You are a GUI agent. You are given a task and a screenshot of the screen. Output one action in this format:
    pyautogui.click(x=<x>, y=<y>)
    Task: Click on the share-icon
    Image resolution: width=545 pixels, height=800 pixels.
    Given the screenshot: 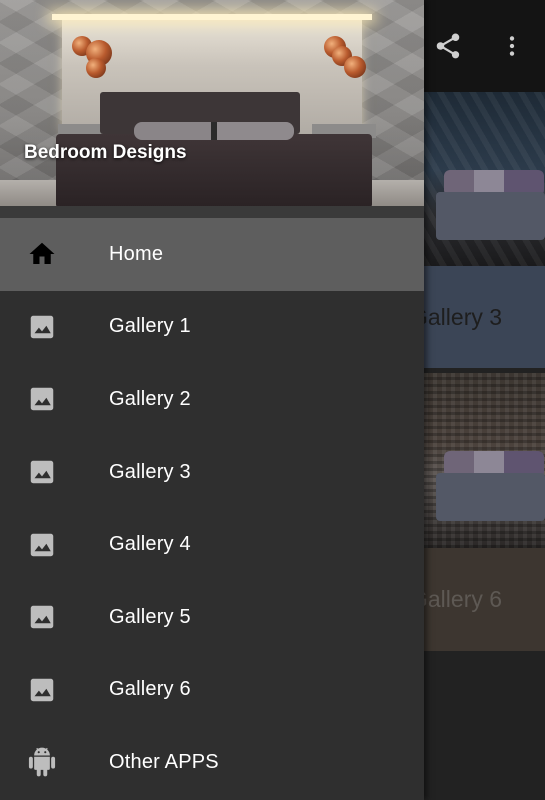 What is the action you would take?
    pyautogui.click(x=448, y=46)
    